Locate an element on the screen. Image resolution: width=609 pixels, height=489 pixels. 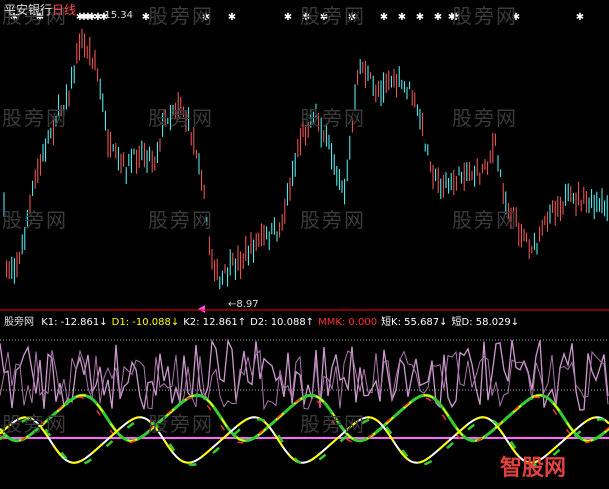
indicator-value: K1: -12.861↓ is located at coordinates (74, 322).